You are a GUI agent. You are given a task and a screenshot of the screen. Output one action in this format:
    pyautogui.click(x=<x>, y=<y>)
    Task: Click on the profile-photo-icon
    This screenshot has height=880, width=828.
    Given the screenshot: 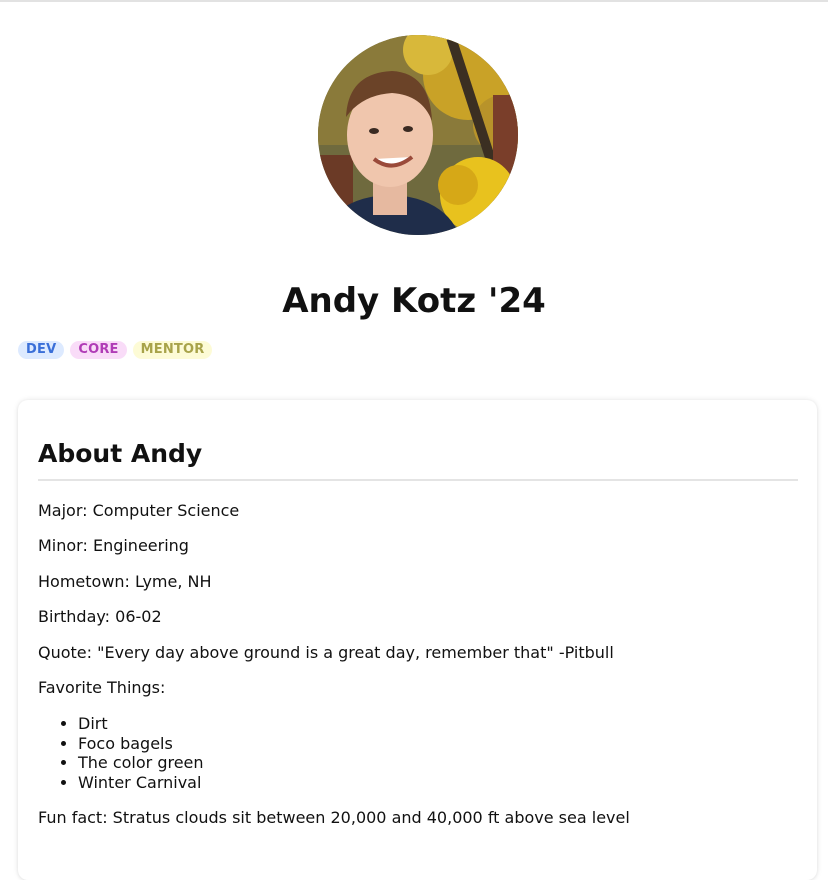 What is the action you would take?
    pyautogui.click(x=418, y=135)
    